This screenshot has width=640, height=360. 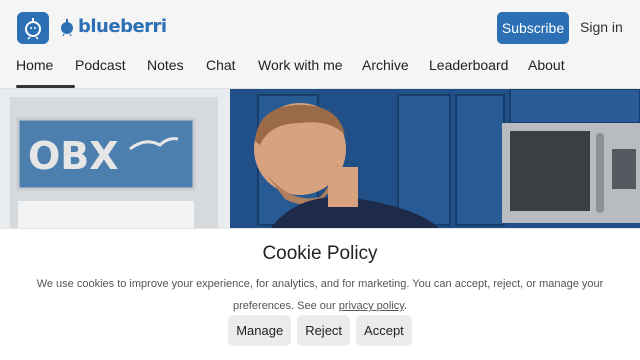 I want to click on sign-text: OBX, so click(x=73, y=156).